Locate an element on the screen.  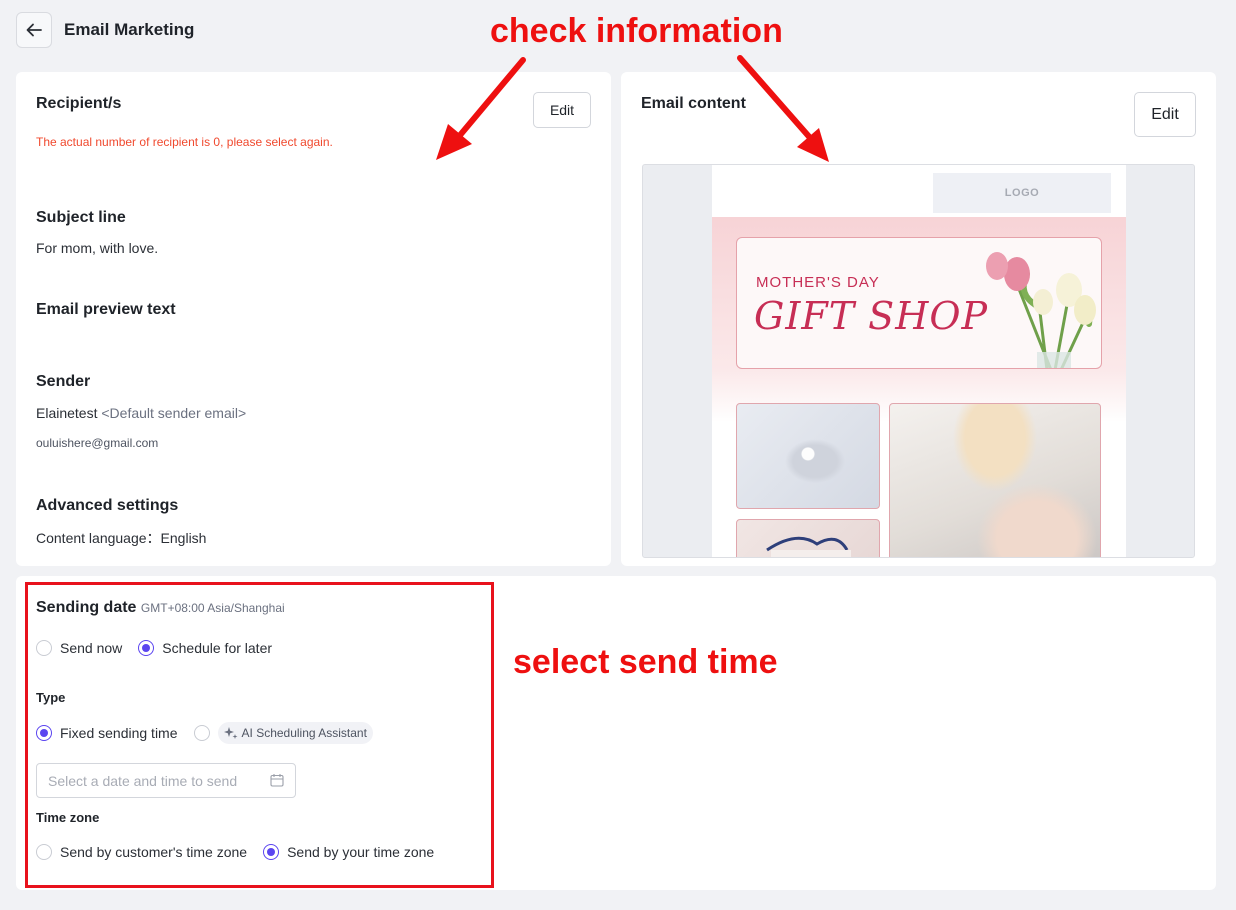
annotation-arrows is located at coordinates (632, 108).